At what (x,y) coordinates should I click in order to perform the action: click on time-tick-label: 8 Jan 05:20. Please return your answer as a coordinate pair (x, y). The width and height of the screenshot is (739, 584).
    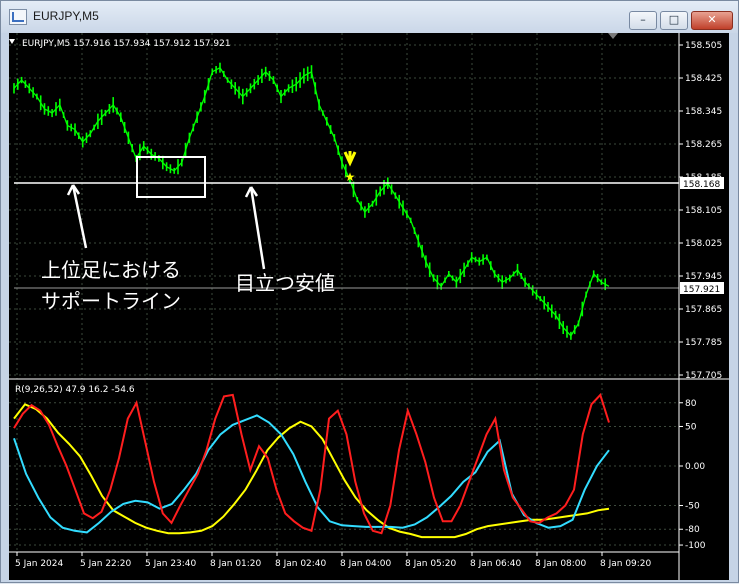
    Looking at the image, I should click on (431, 564).